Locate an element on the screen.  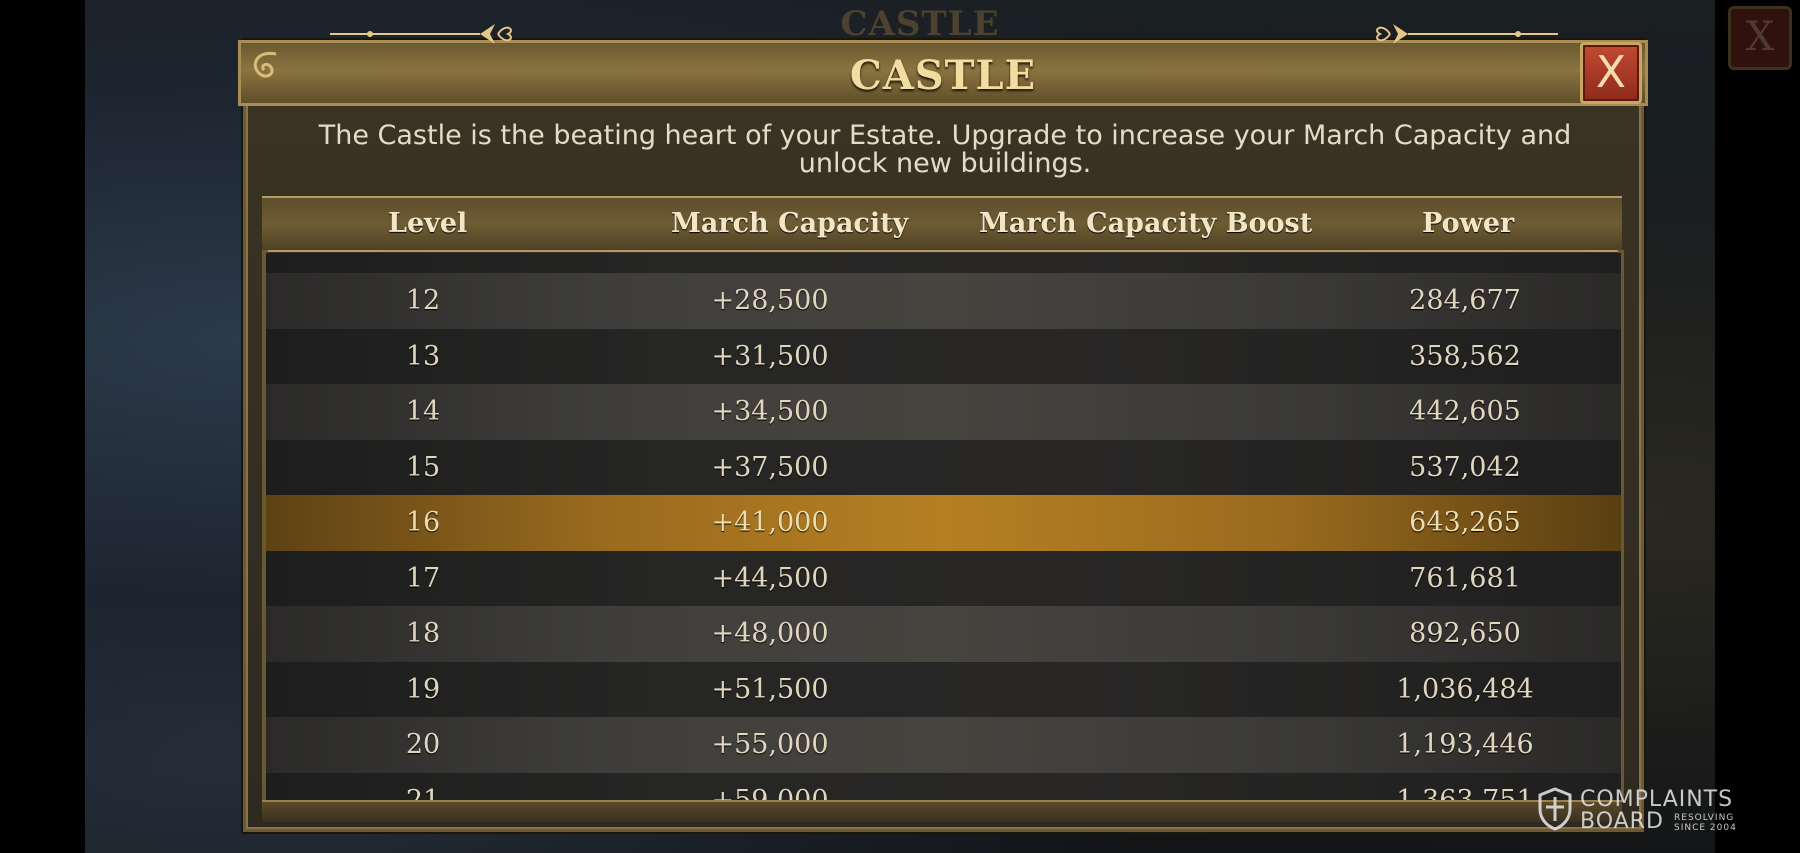
watermark-tag1: RESOLVING is located at coordinates (1704, 818).